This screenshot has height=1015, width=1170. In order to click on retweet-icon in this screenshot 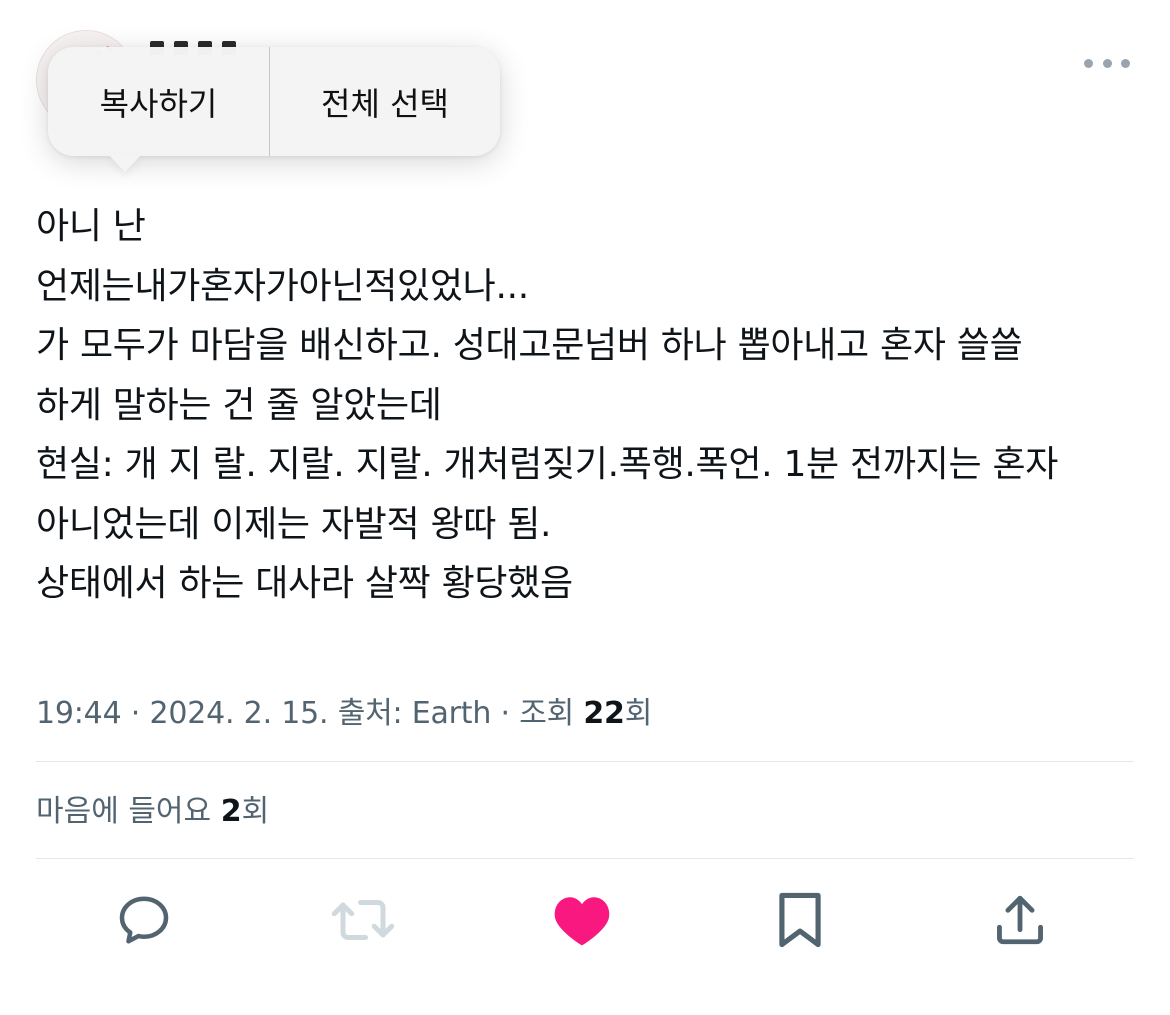, I will do `click(363, 920)`.